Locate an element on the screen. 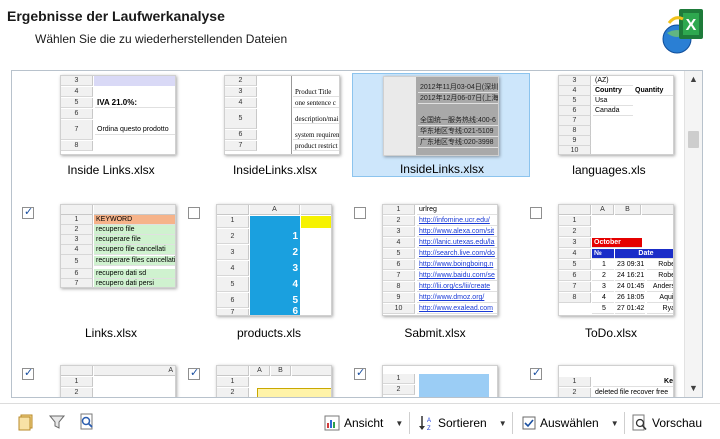 This screenshot has height=439, width=720. file-preview: A 1 2 is located at coordinates (118, 381).